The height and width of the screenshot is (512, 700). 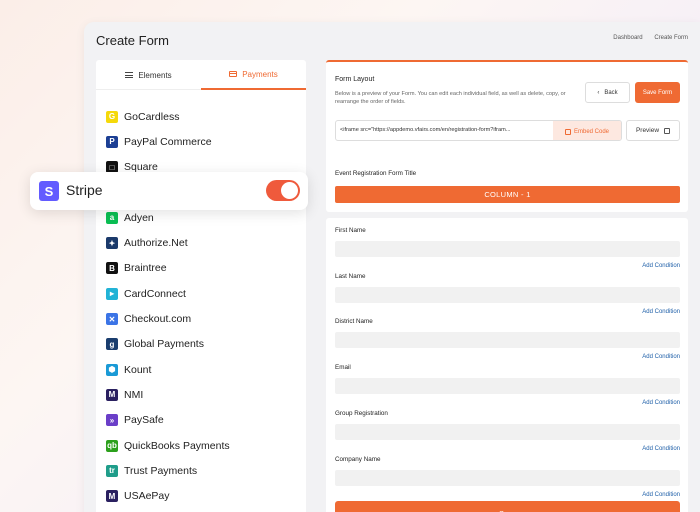 I want to click on gateway-label: Authorize.Net, so click(x=156, y=243).